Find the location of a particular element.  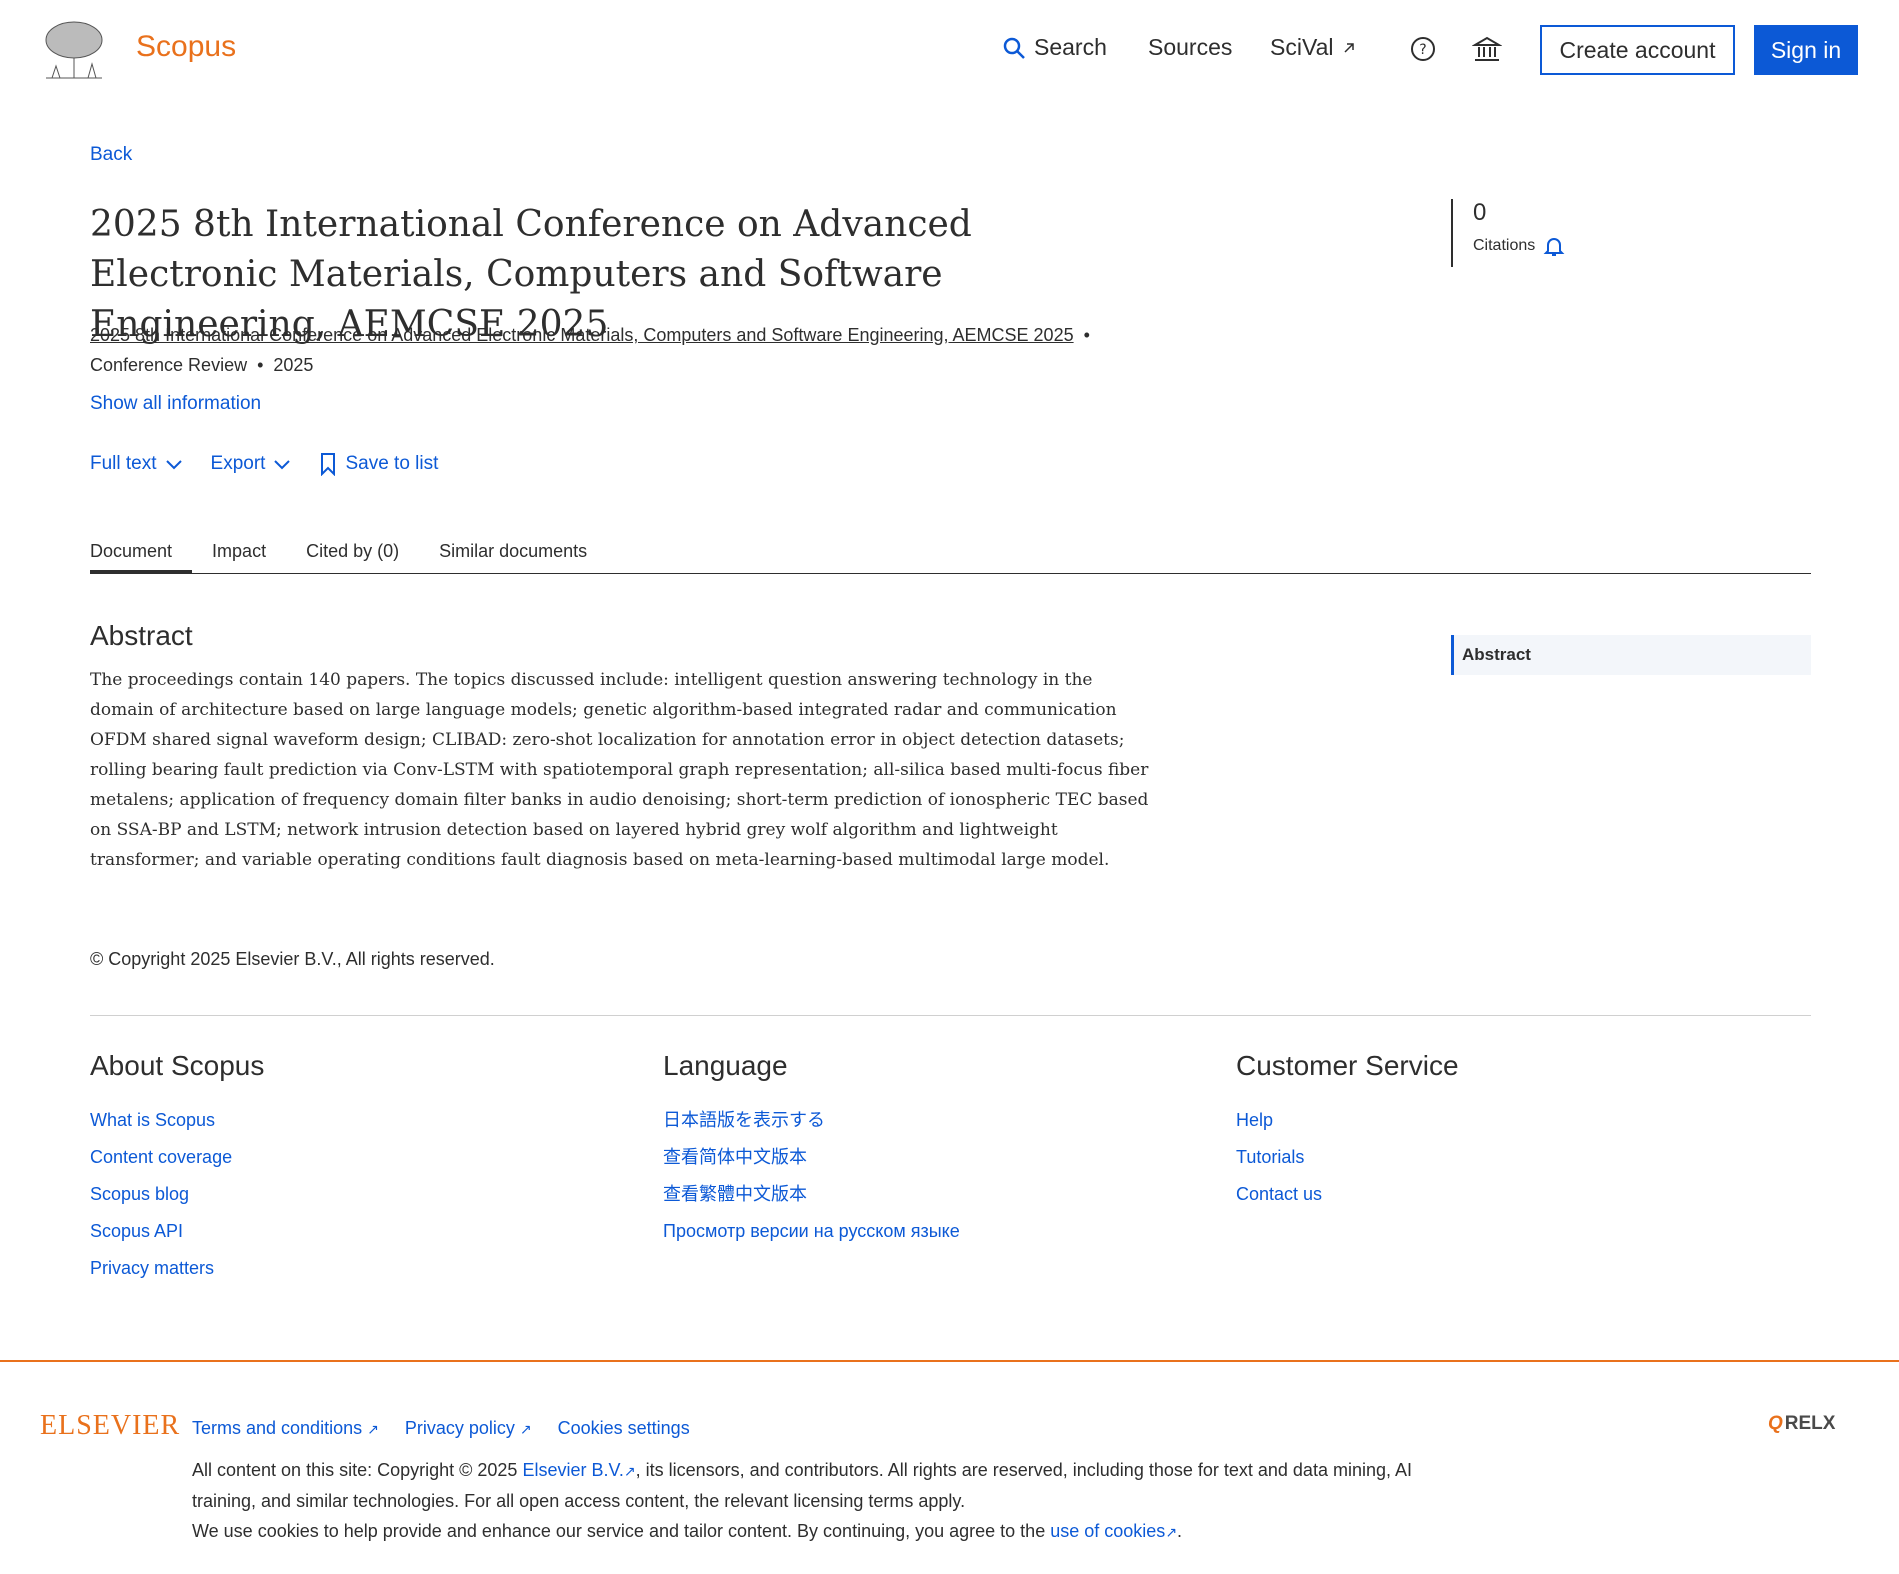

search-icon is located at coordinates (1014, 48).